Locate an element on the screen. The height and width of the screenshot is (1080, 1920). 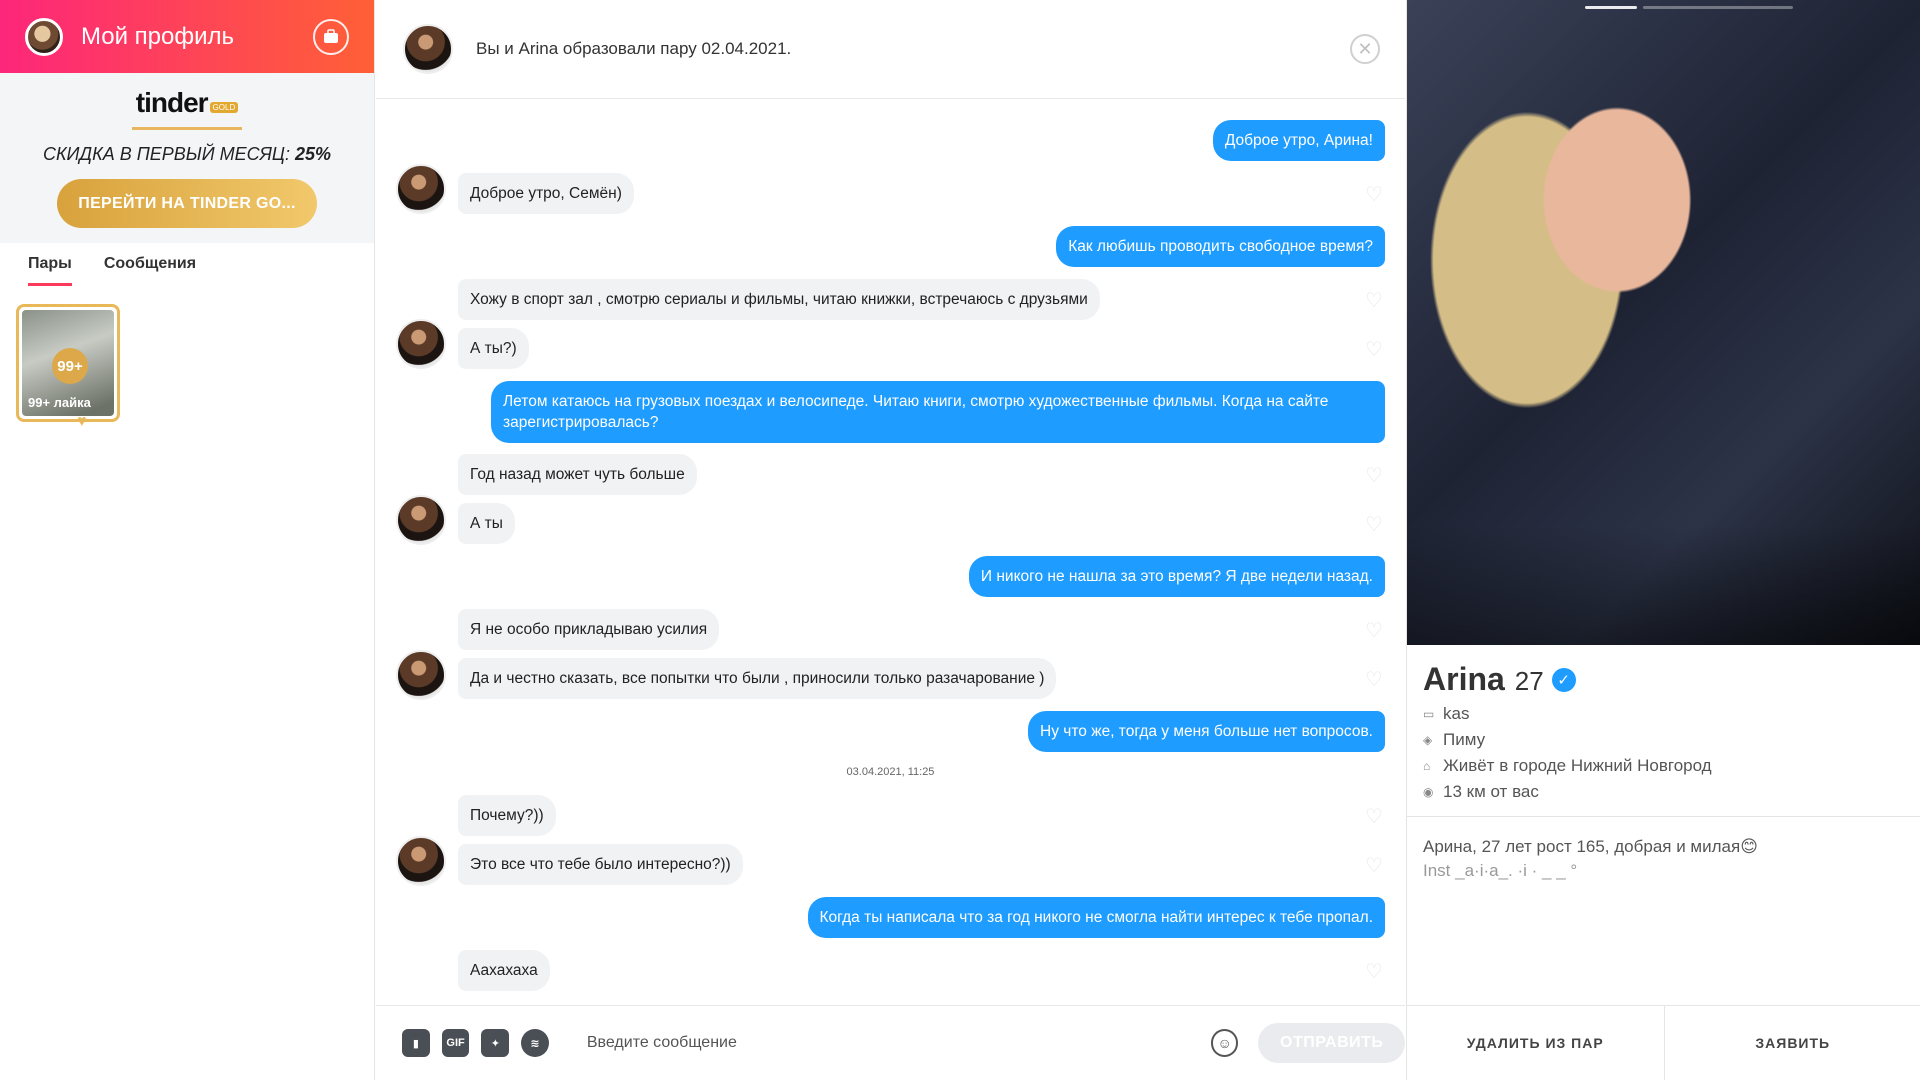
home-icon: ⌂ is located at coordinates (1427, 766).